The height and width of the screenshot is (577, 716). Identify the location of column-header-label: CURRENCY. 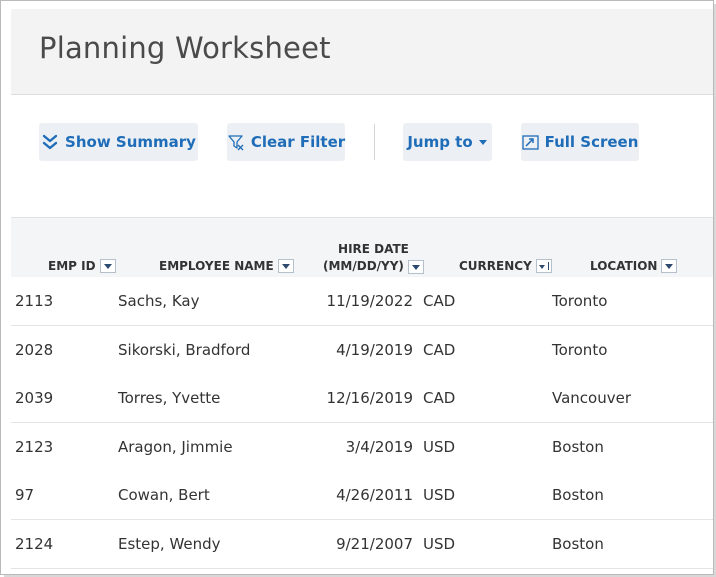
(495, 266).